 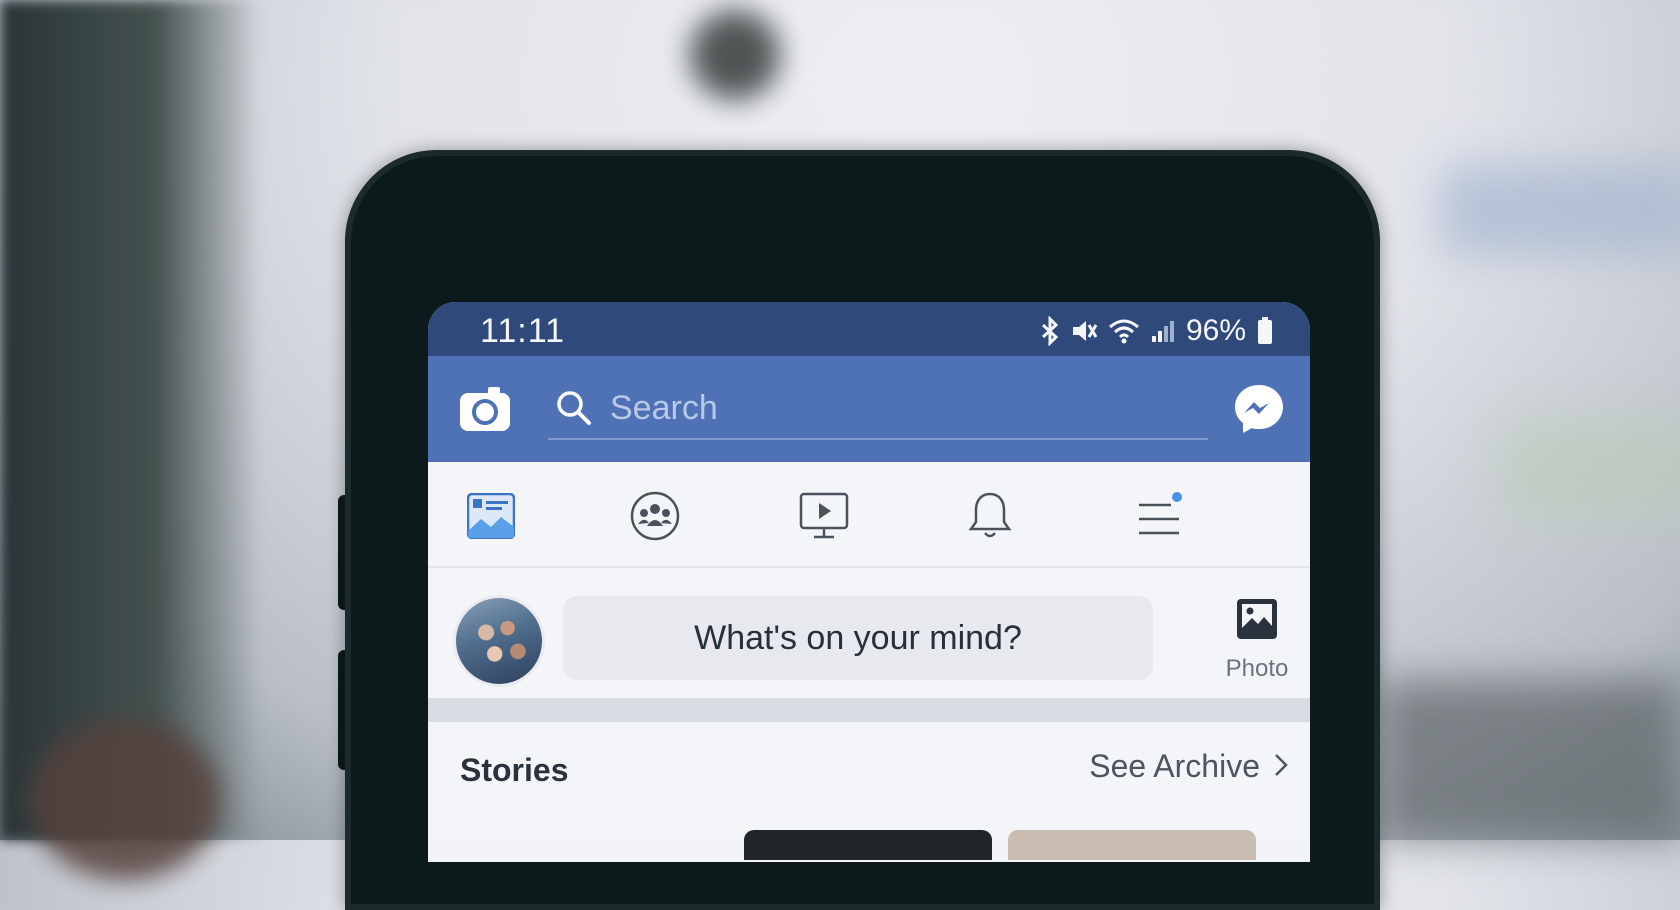 What do you see at coordinates (1215, 330) in the screenshot?
I see `battery-percent: 96%` at bounding box center [1215, 330].